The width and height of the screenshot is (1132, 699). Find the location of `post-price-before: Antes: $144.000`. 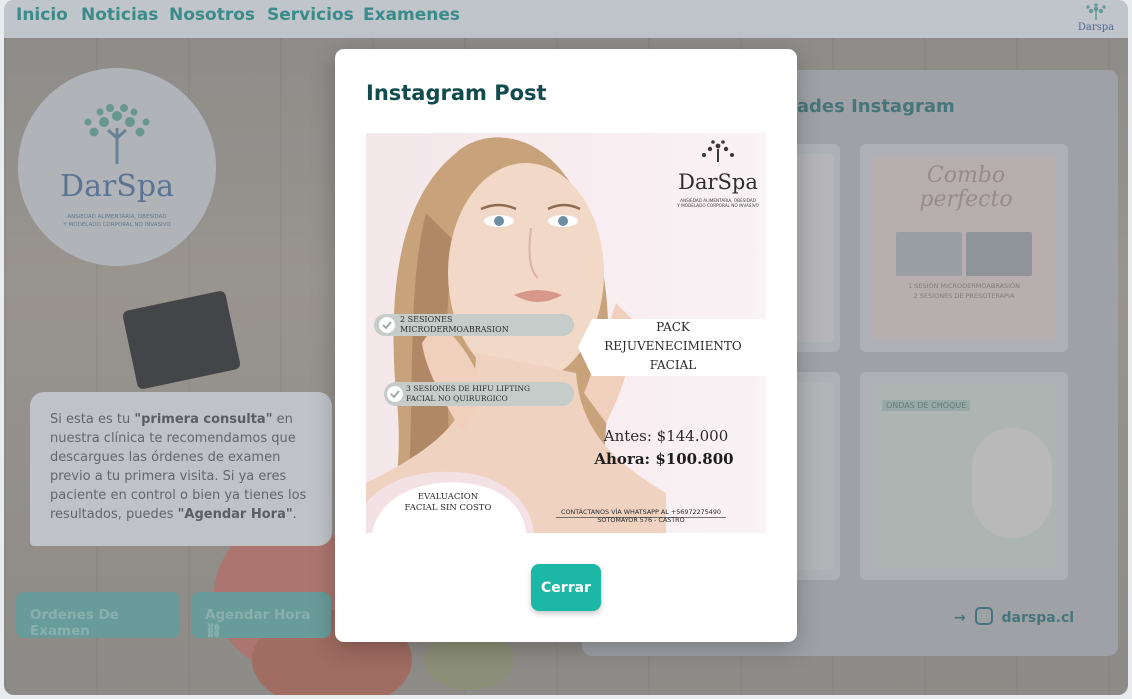

post-price-before: Antes: $144.000 is located at coordinates (666, 436).